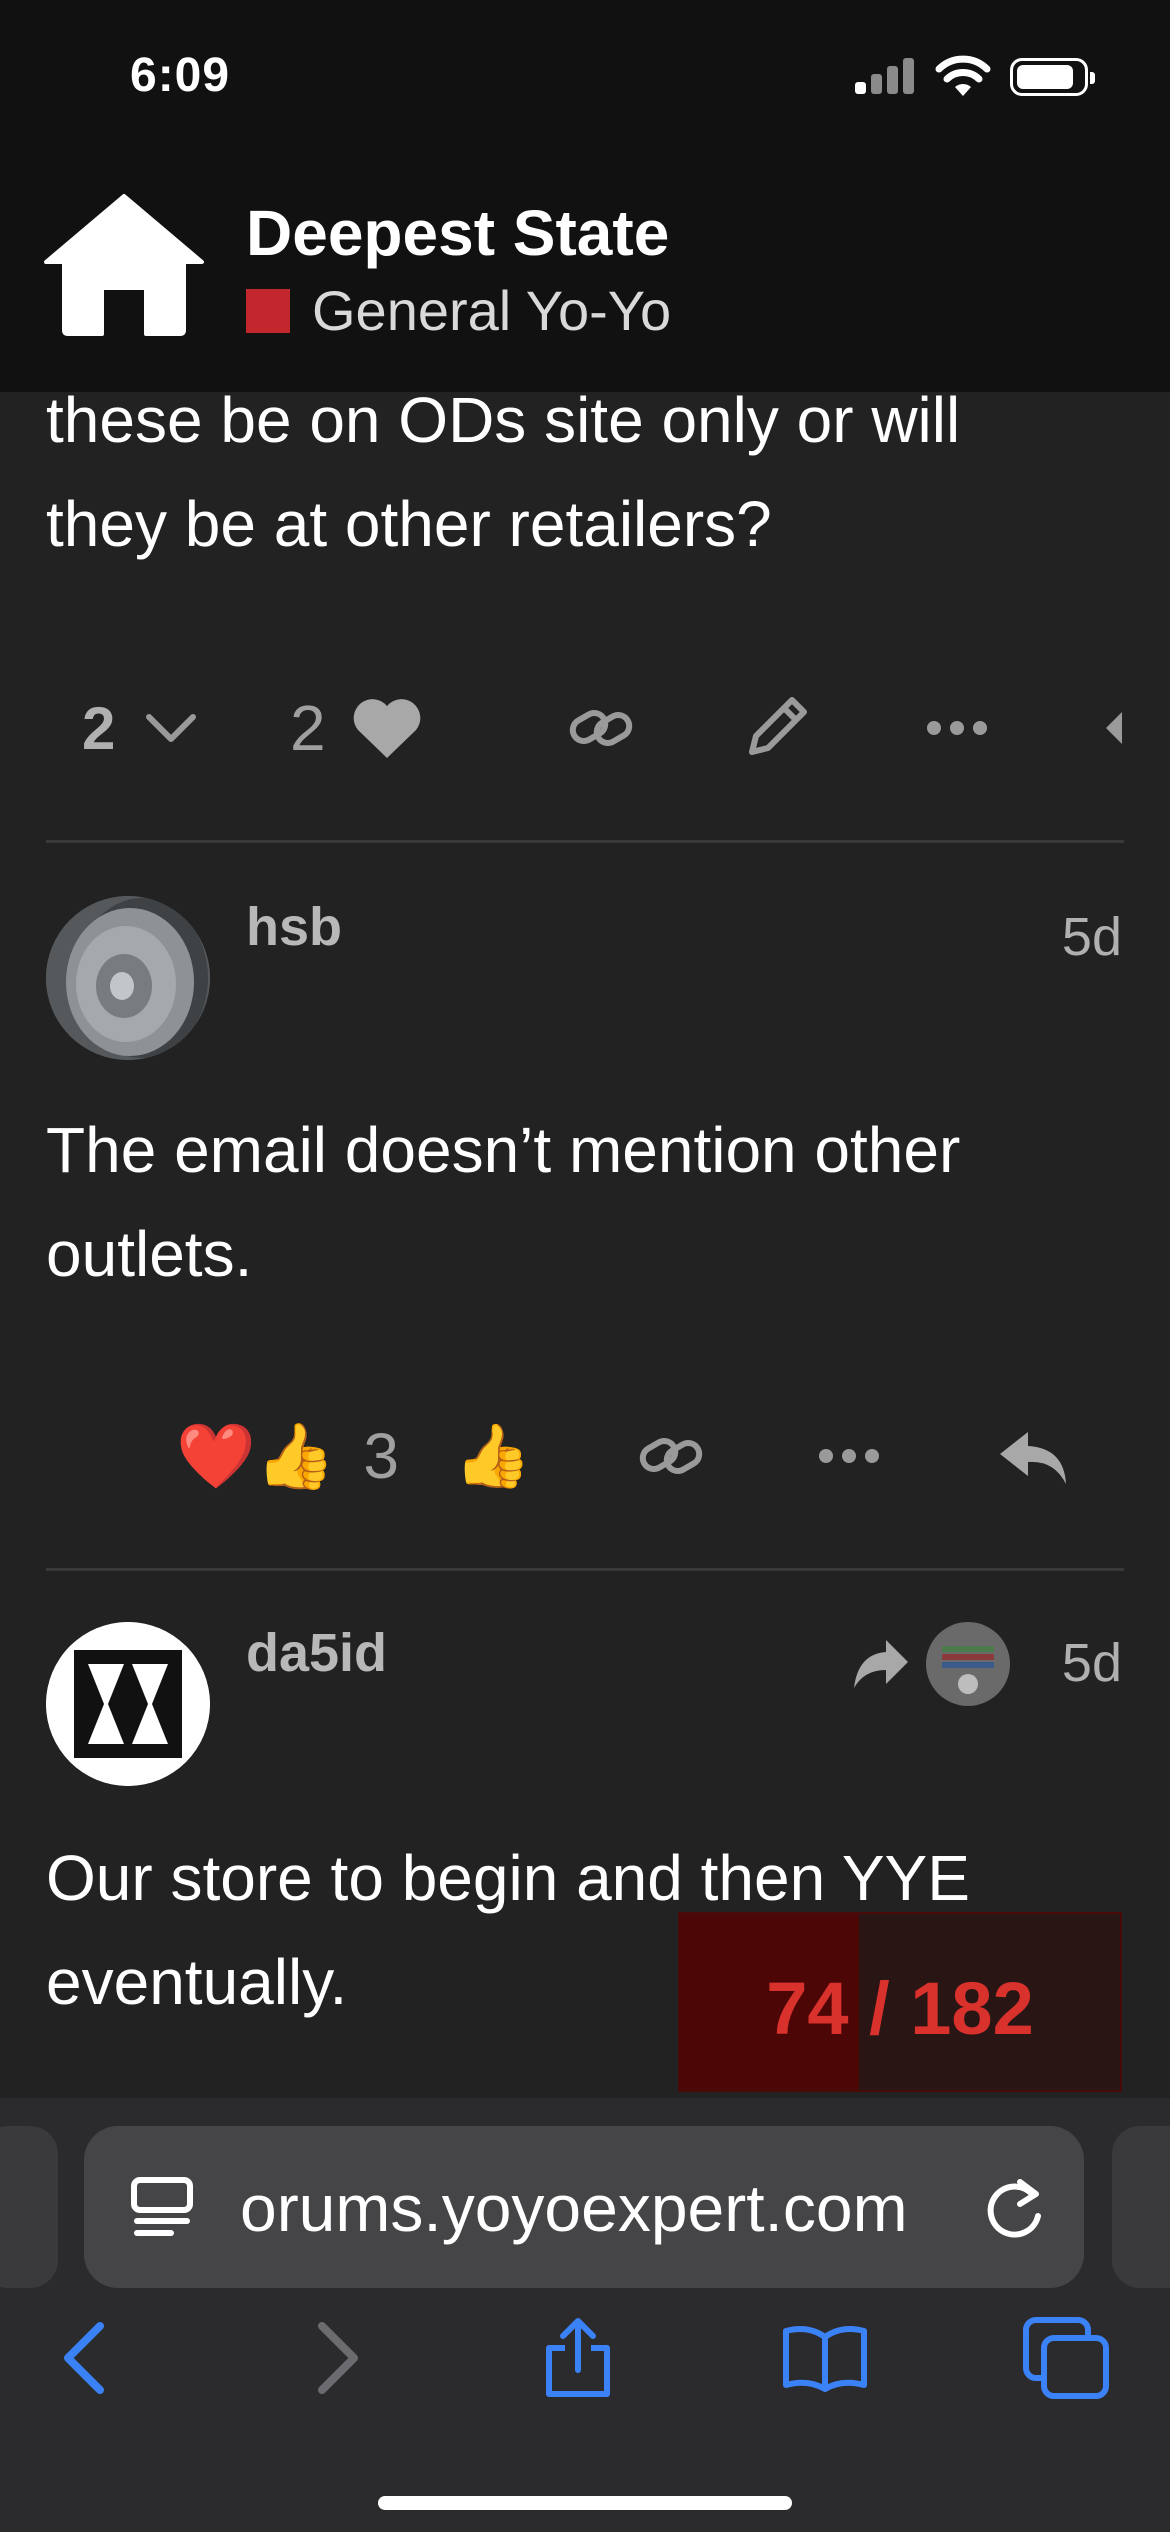 The height and width of the screenshot is (2532, 1170). I want to click on reply-to-indicator, so click(931, 1663).